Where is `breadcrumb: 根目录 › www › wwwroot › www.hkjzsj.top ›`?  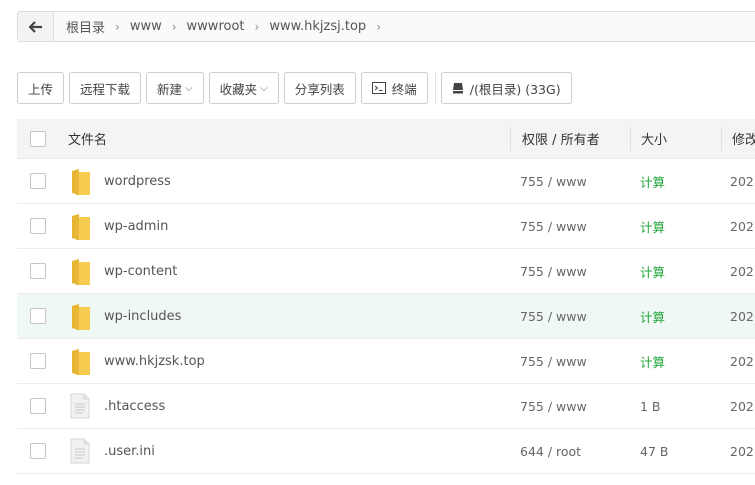
breadcrumb: 根目录 › www › wwwroot › www.hkjzsj.top › is located at coordinates (220, 26).